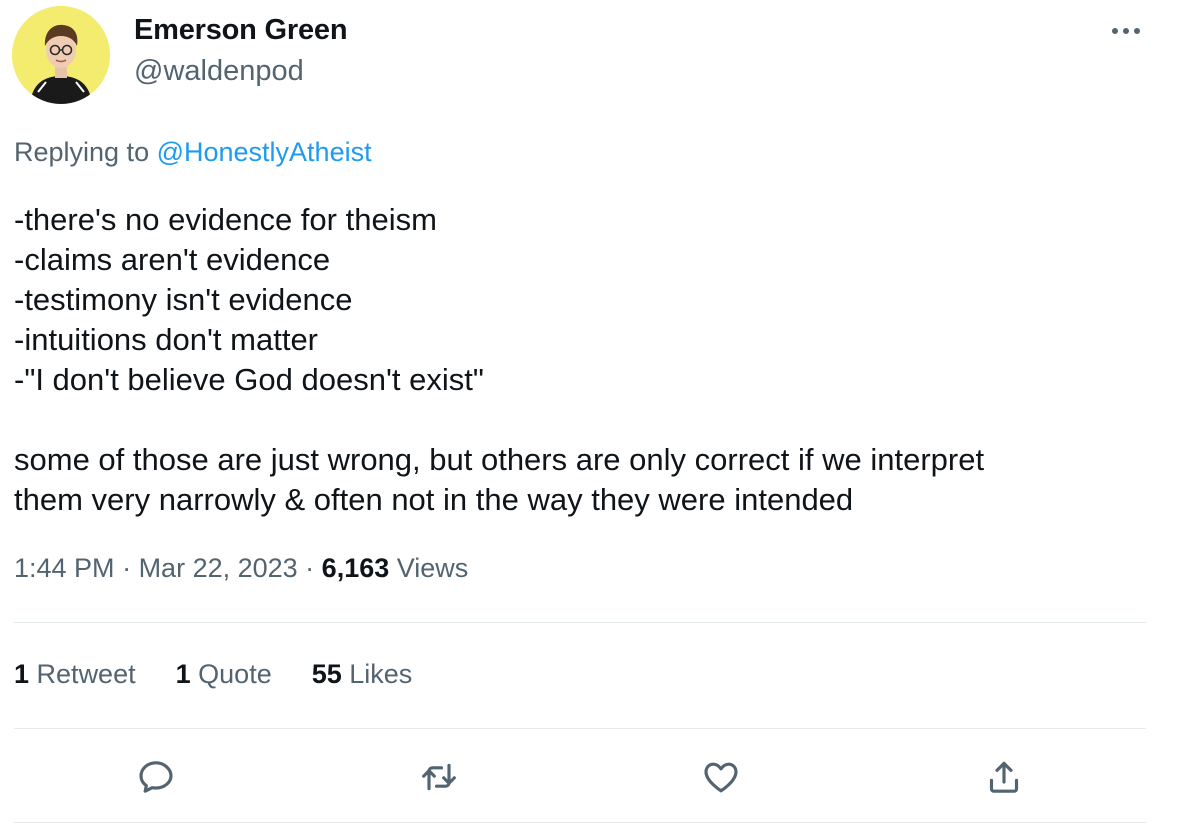 The width and height of the screenshot is (1200, 840). What do you see at coordinates (64, 568) in the screenshot?
I see `tweet-time: 1:44 PM` at bounding box center [64, 568].